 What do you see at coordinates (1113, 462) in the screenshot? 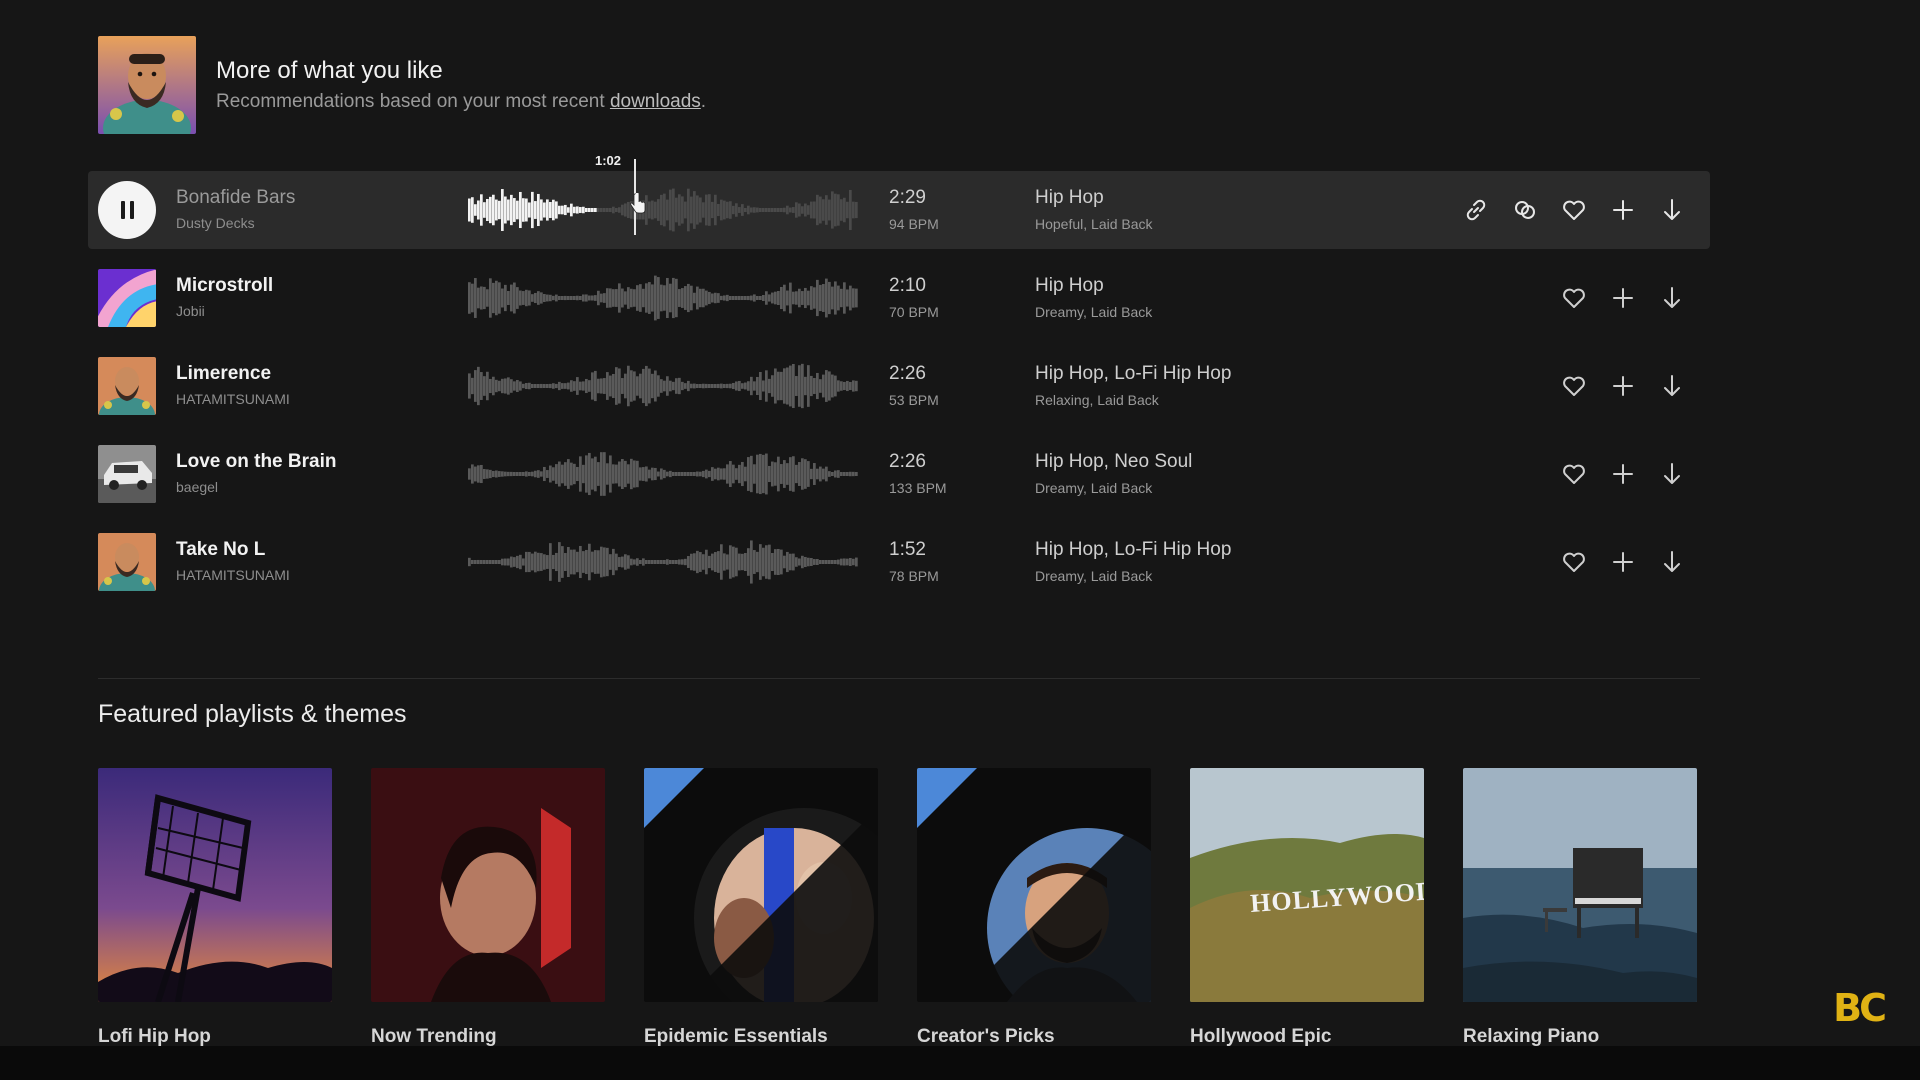
I see `track-genre: Hip Hop, Neo Soul` at bounding box center [1113, 462].